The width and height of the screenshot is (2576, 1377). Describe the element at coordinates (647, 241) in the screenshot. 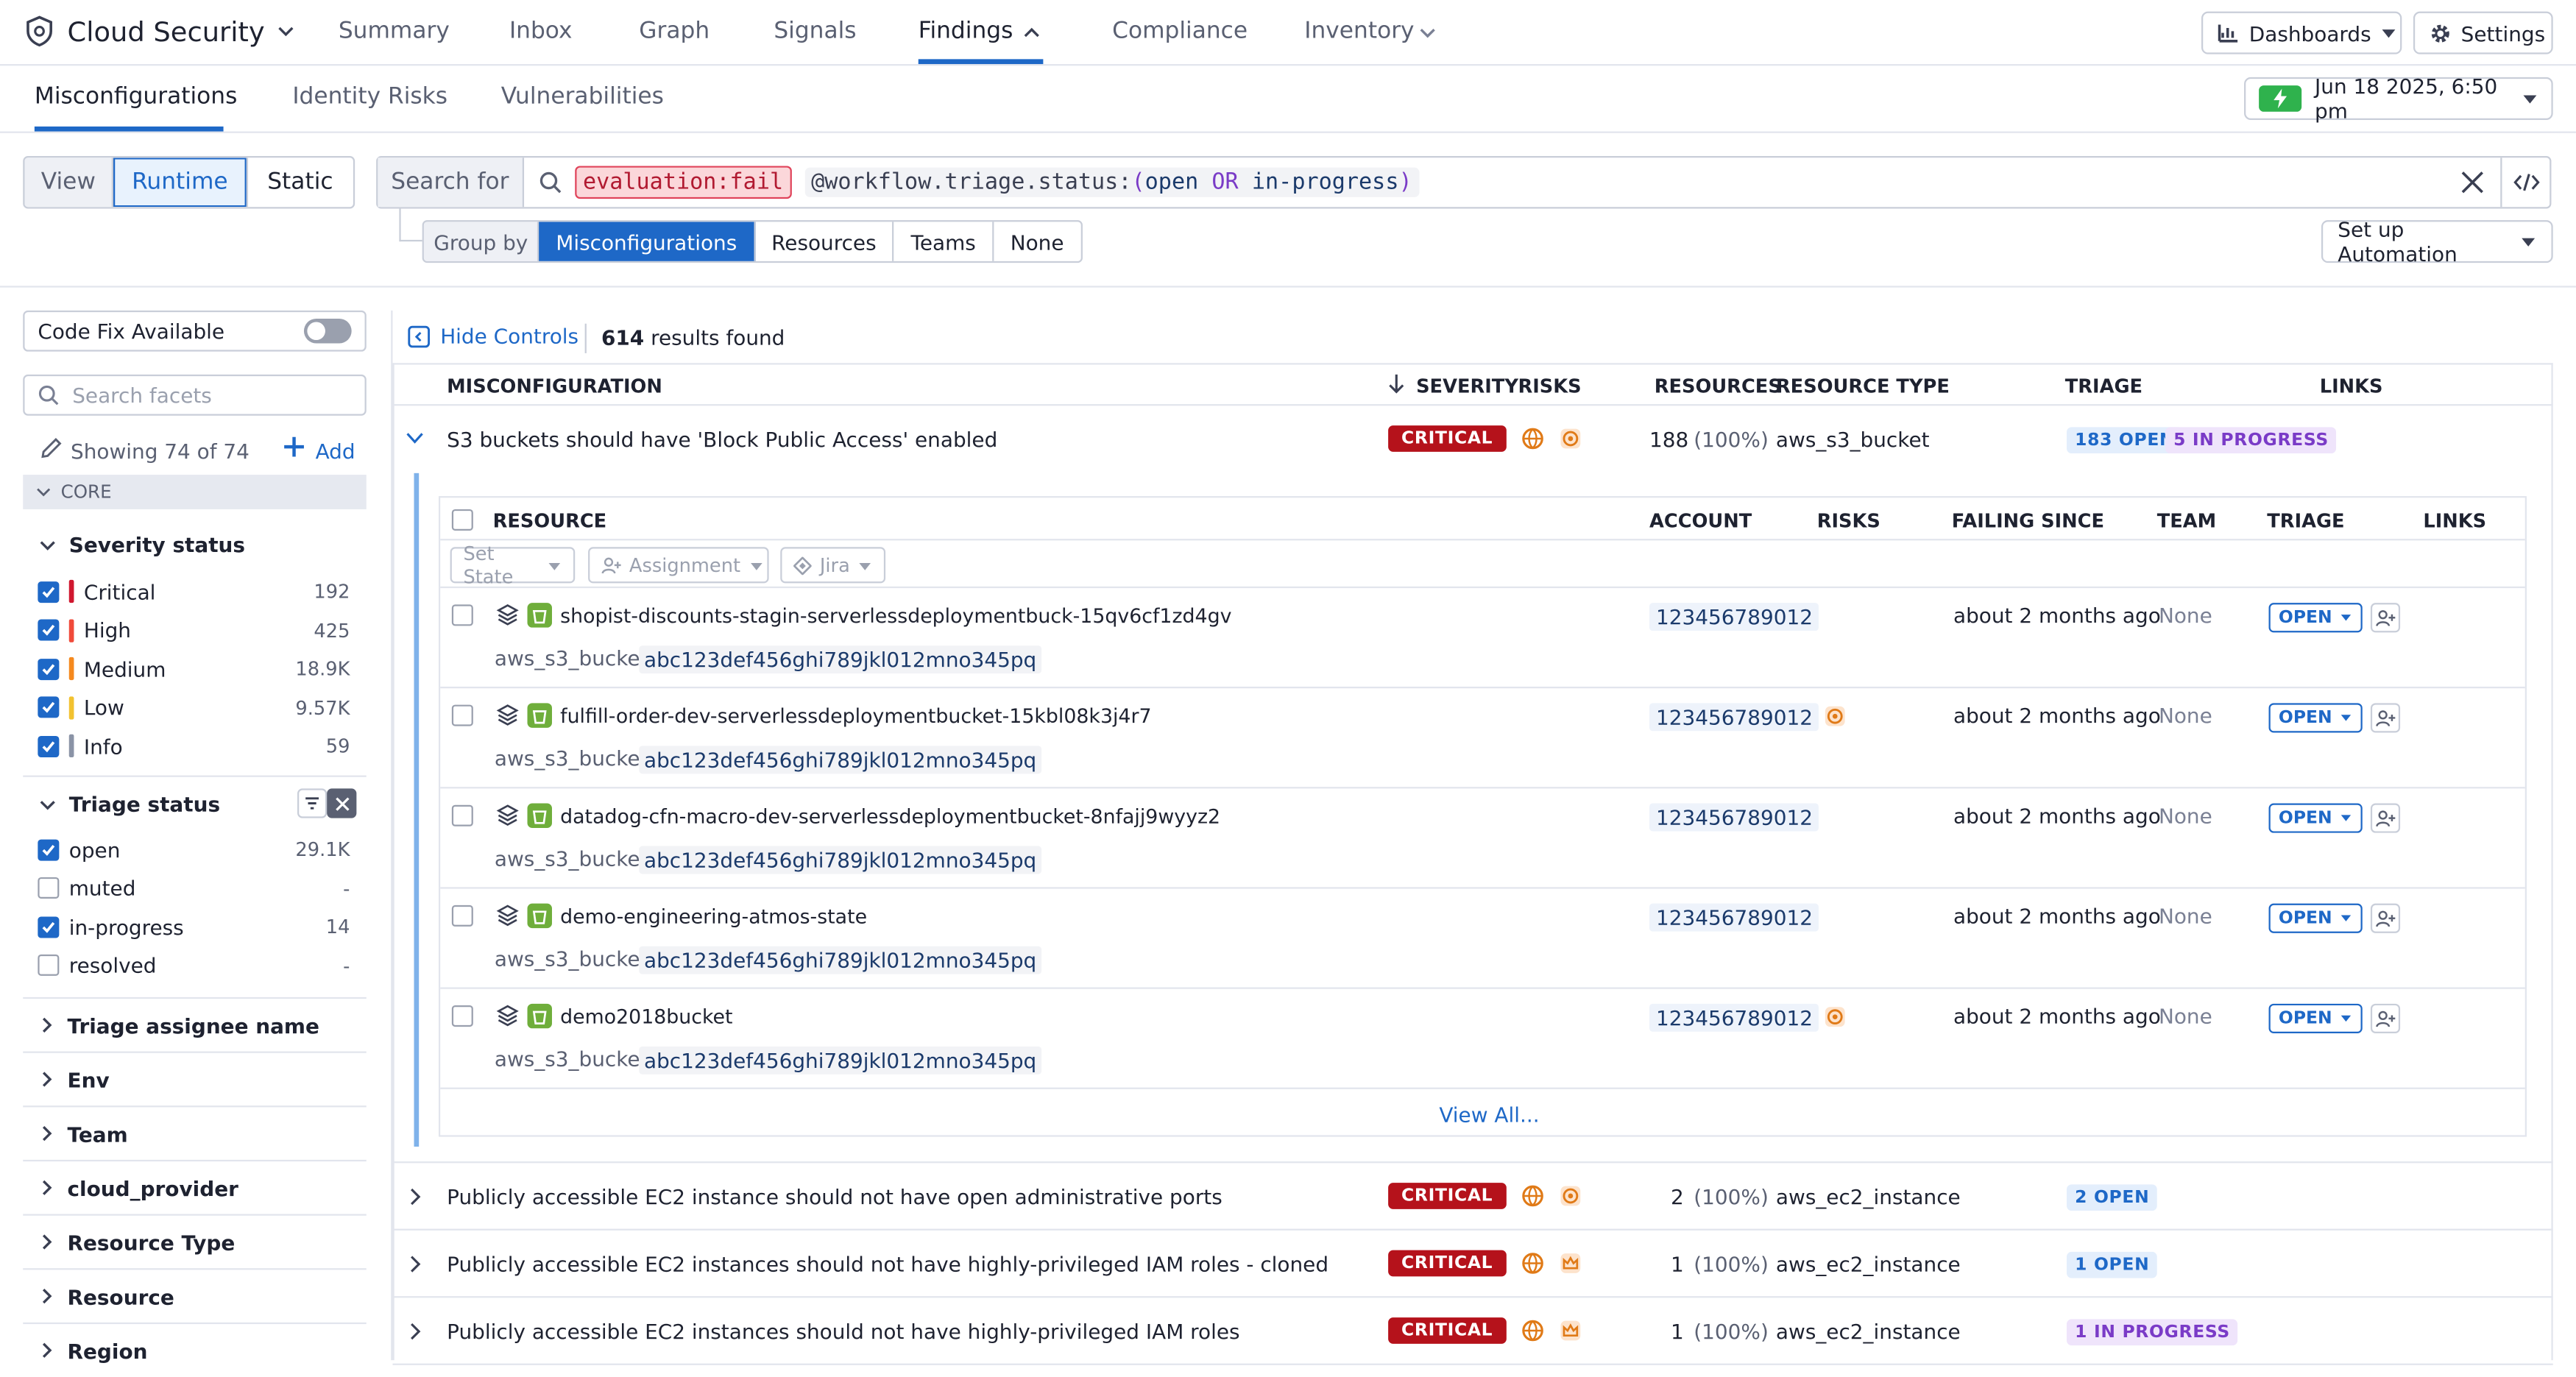

I see `groupby-misconfigurations: Misconfigurations` at that location.